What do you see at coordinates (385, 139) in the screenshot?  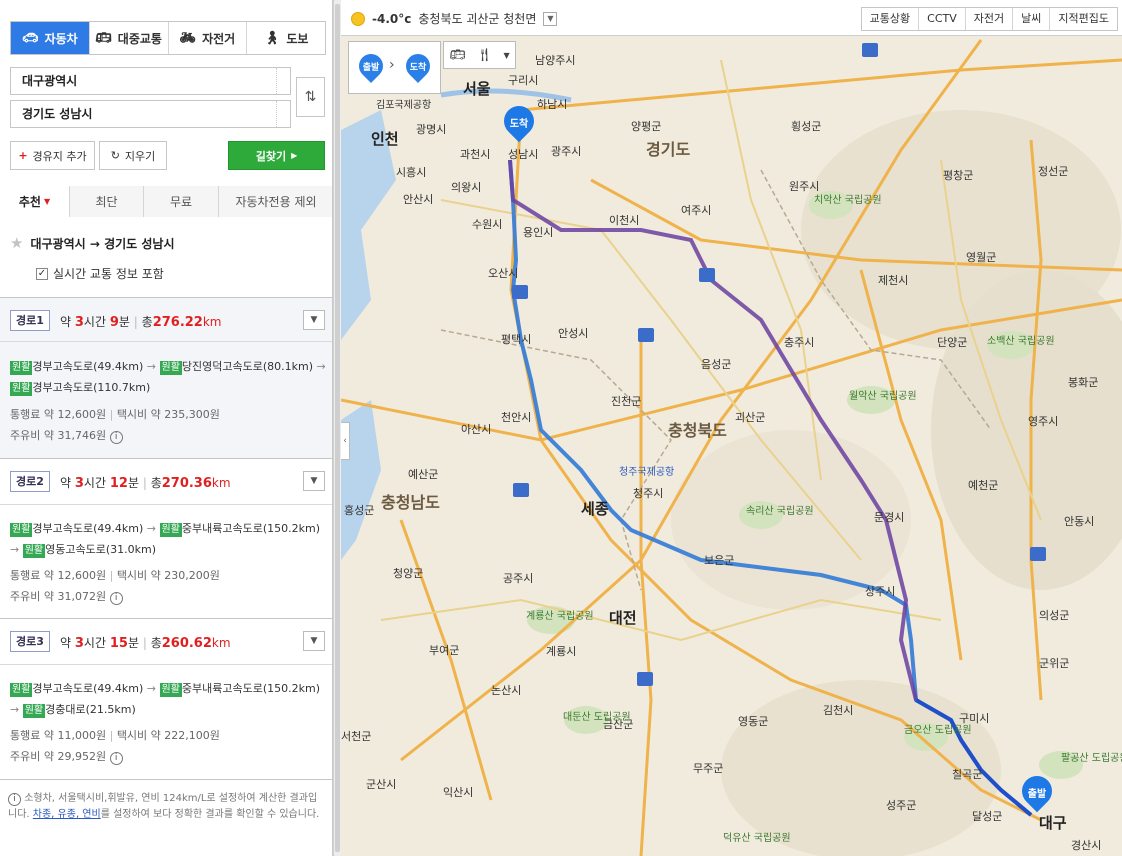 I see `map-label-incheon: 인천` at bounding box center [385, 139].